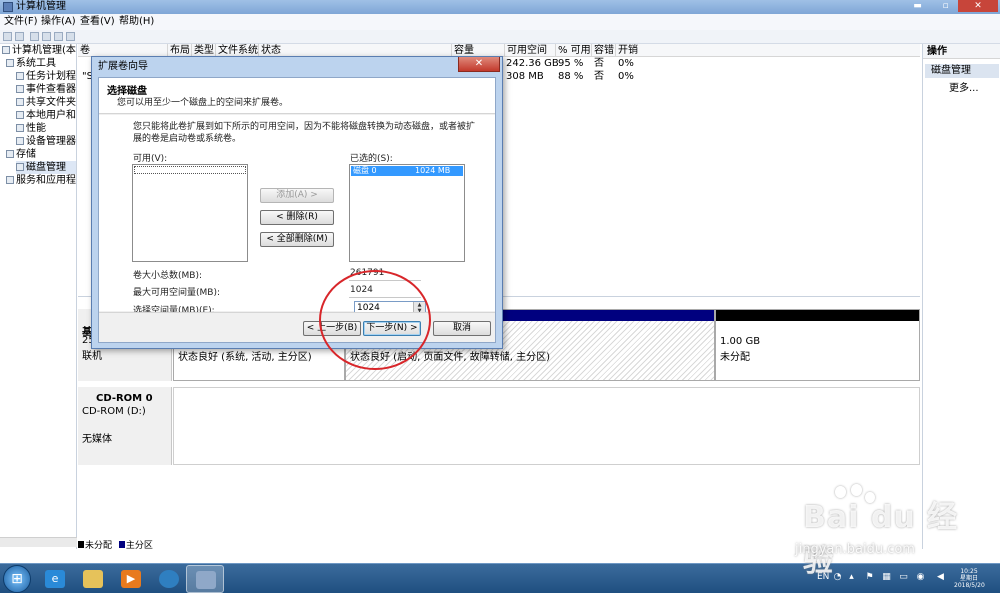  What do you see at coordinates (407, 171) in the screenshot?
I see `selected-disk-row: 磁盘 0 1024 MB` at bounding box center [407, 171].